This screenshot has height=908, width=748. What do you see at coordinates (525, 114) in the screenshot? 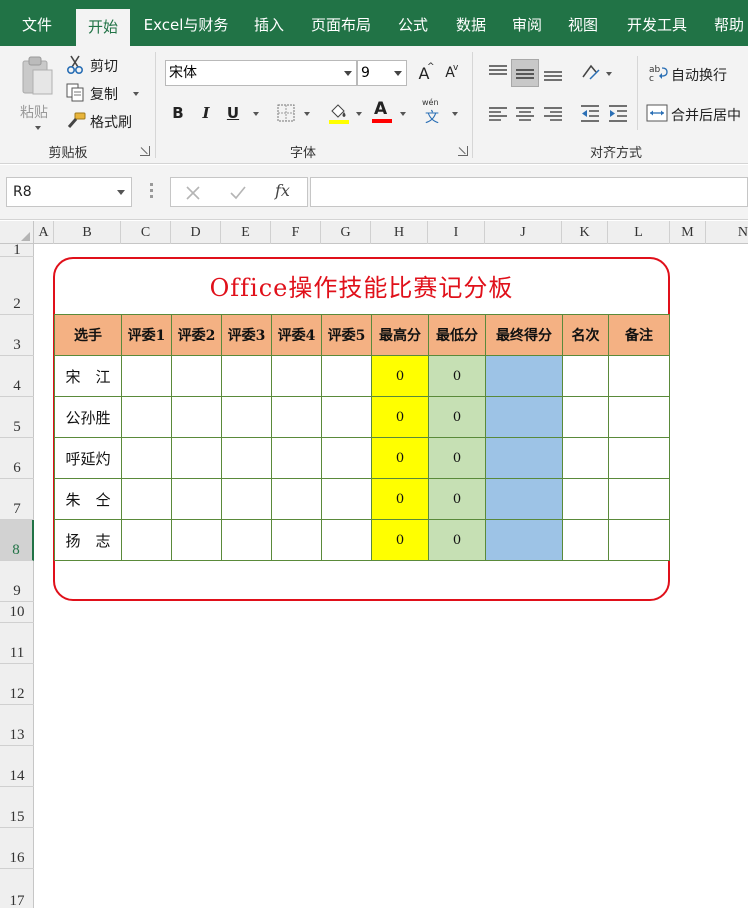
I see `align-center-icon` at bounding box center [525, 114].